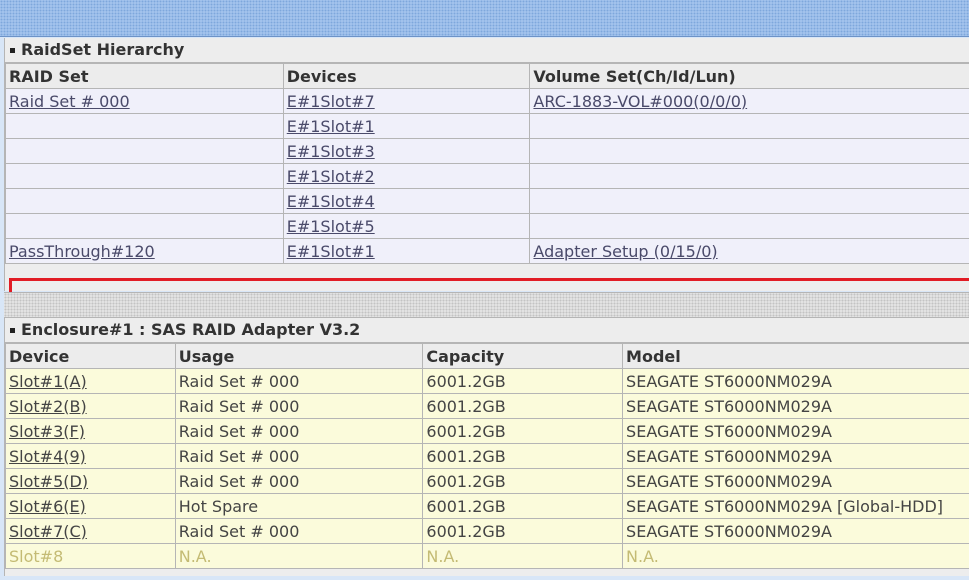 Image resolution: width=969 pixels, height=580 pixels. I want to click on slot-cell: Slot#3(F), so click(90, 431).